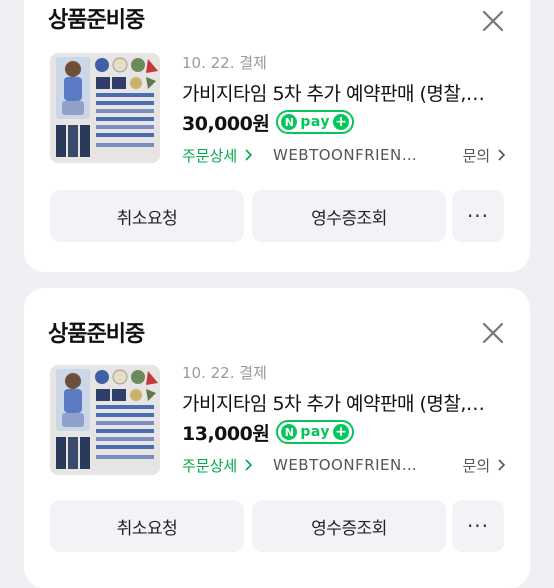 The width and height of the screenshot is (554, 588). What do you see at coordinates (226, 123) in the screenshot?
I see `order-price: 30,000원` at bounding box center [226, 123].